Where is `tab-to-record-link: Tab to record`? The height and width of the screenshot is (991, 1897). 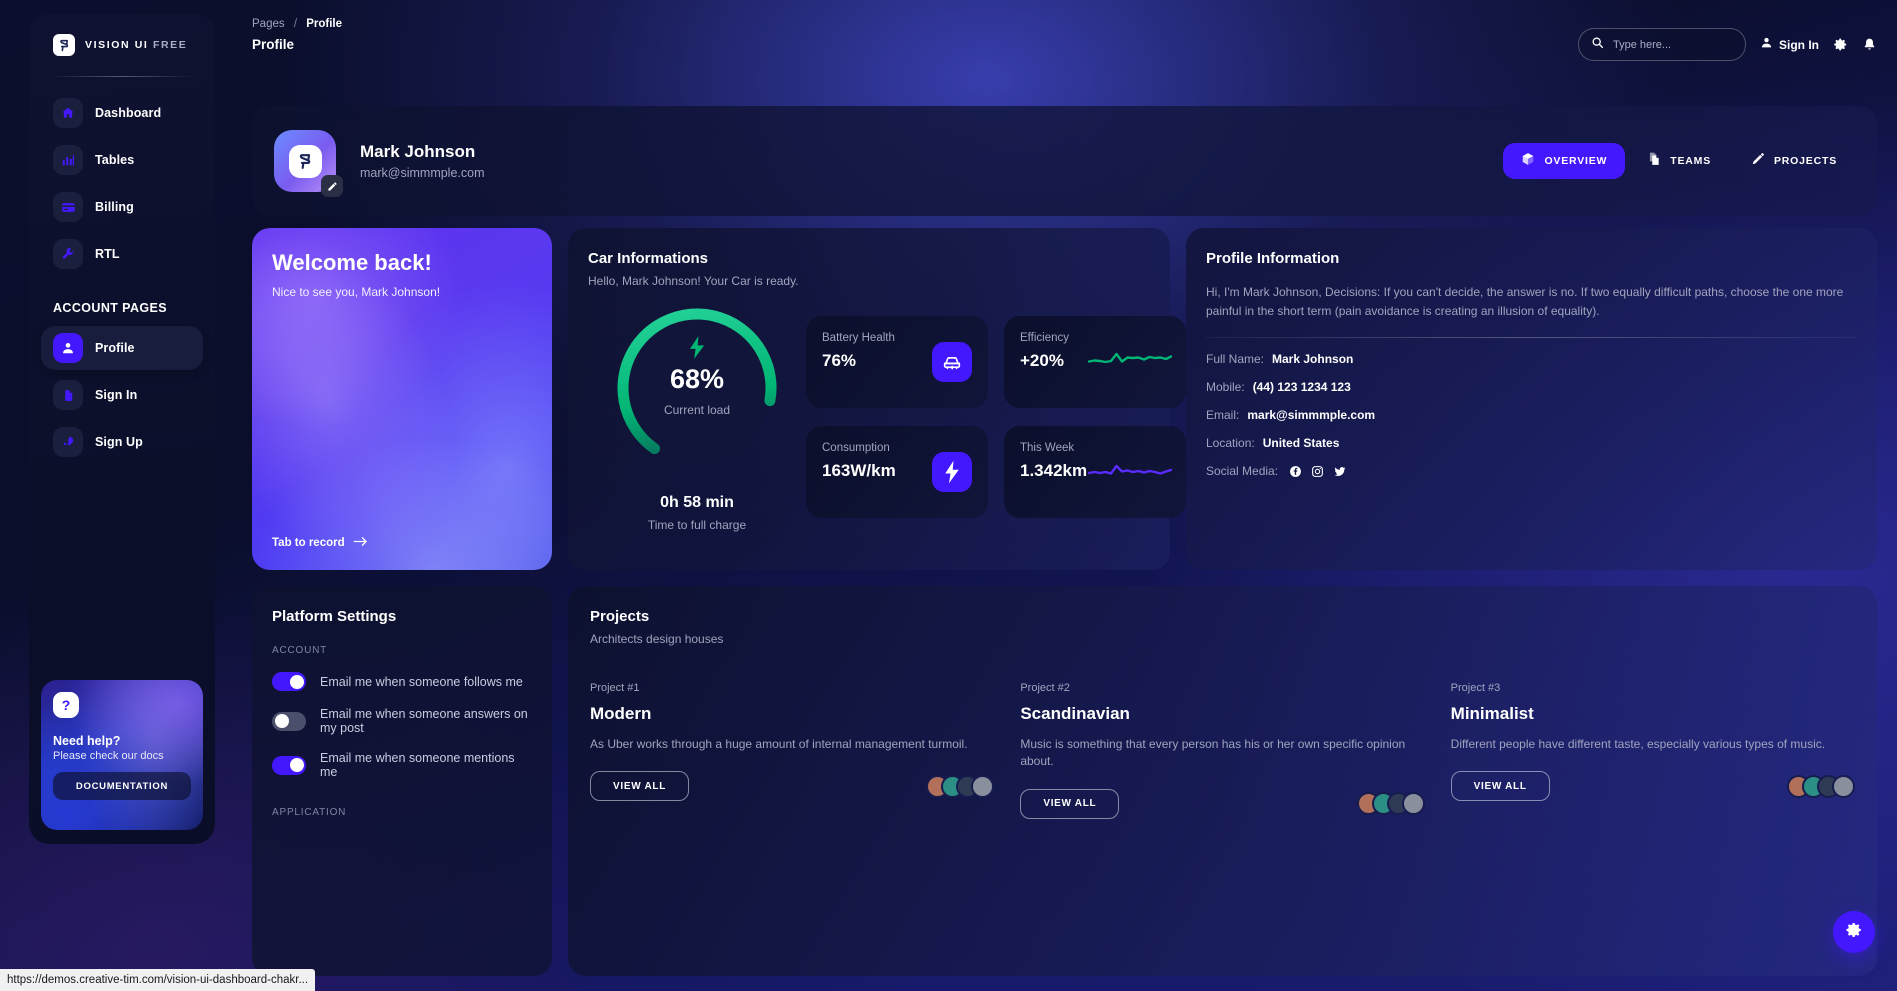 tab-to-record-link: Tab to record is located at coordinates (320, 543).